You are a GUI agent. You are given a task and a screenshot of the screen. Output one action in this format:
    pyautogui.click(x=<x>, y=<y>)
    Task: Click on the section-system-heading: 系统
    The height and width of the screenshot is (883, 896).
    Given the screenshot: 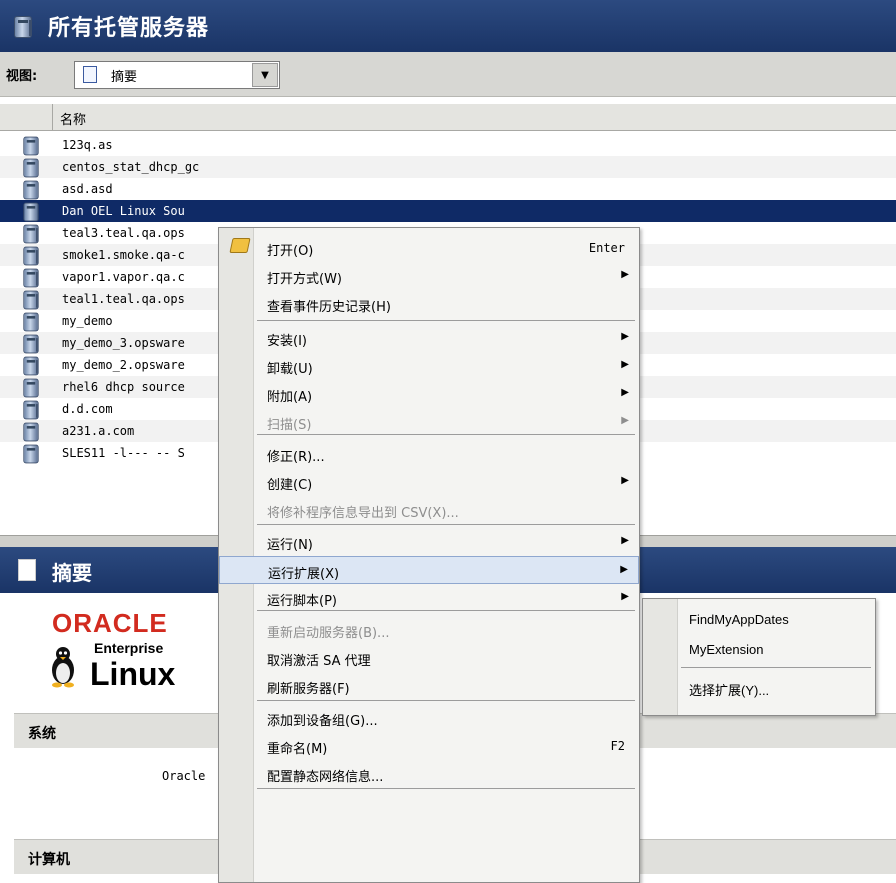 What is the action you would take?
    pyautogui.click(x=42, y=734)
    